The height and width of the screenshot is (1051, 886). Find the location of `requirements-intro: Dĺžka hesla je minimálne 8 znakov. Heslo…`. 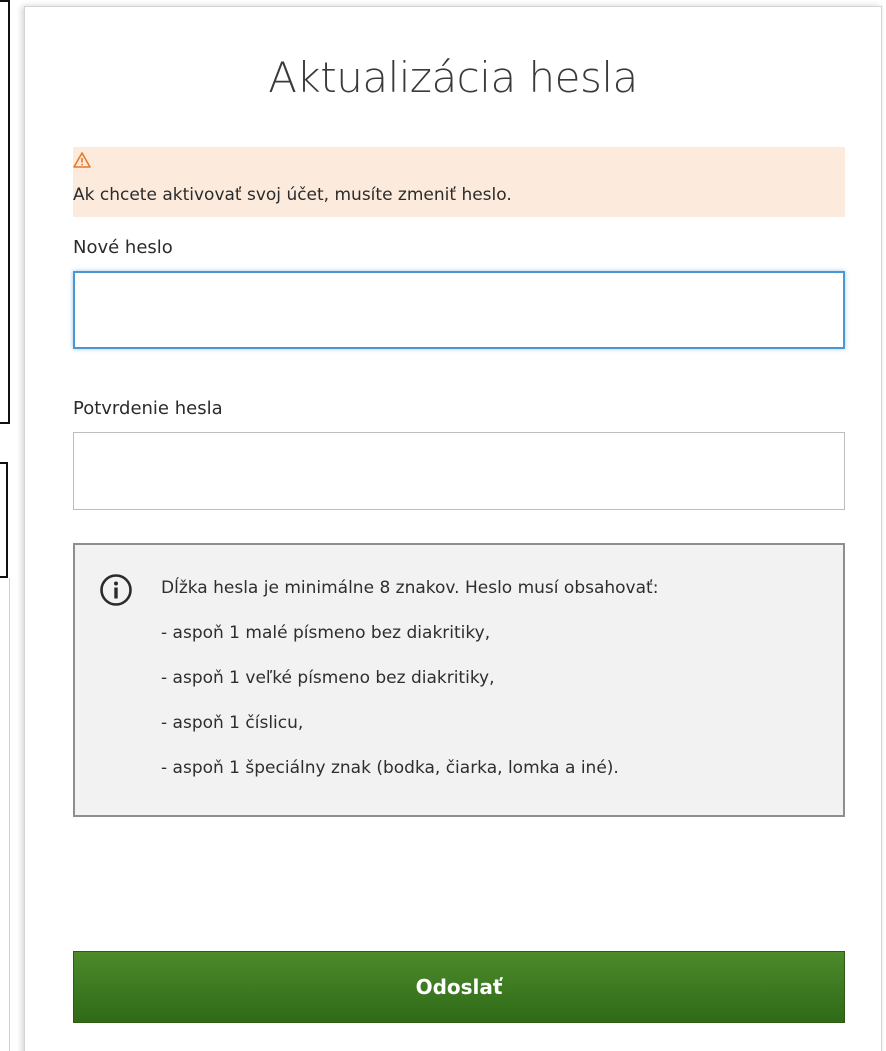

requirements-intro: Dĺžka hesla je minimálne 8 znakov. Heslo… is located at coordinates (410, 588).